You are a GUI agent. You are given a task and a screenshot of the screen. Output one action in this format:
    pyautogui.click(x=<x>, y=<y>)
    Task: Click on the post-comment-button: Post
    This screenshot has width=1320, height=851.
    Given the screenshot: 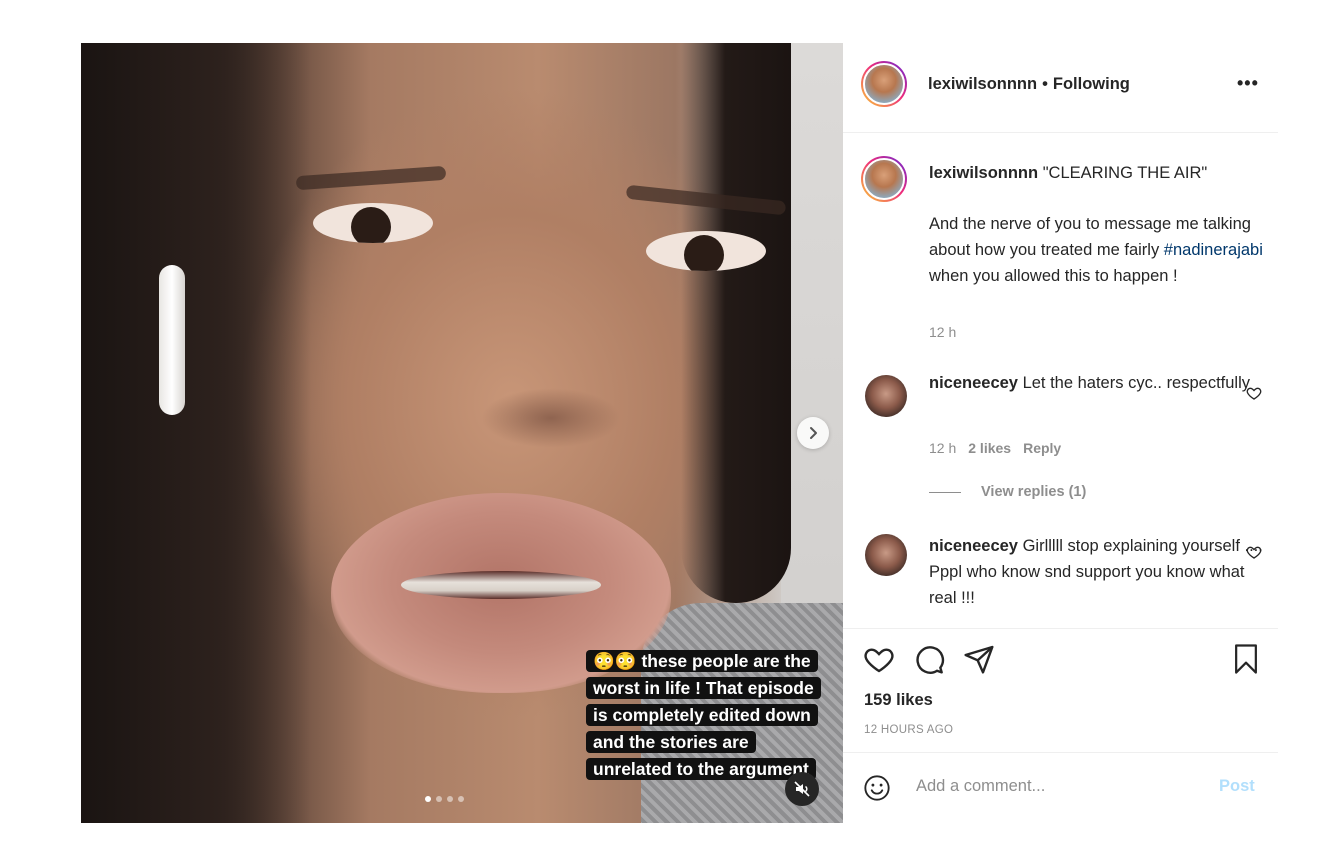 What is the action you would take?
    pyautogui.click(x=1237, y=786)
    